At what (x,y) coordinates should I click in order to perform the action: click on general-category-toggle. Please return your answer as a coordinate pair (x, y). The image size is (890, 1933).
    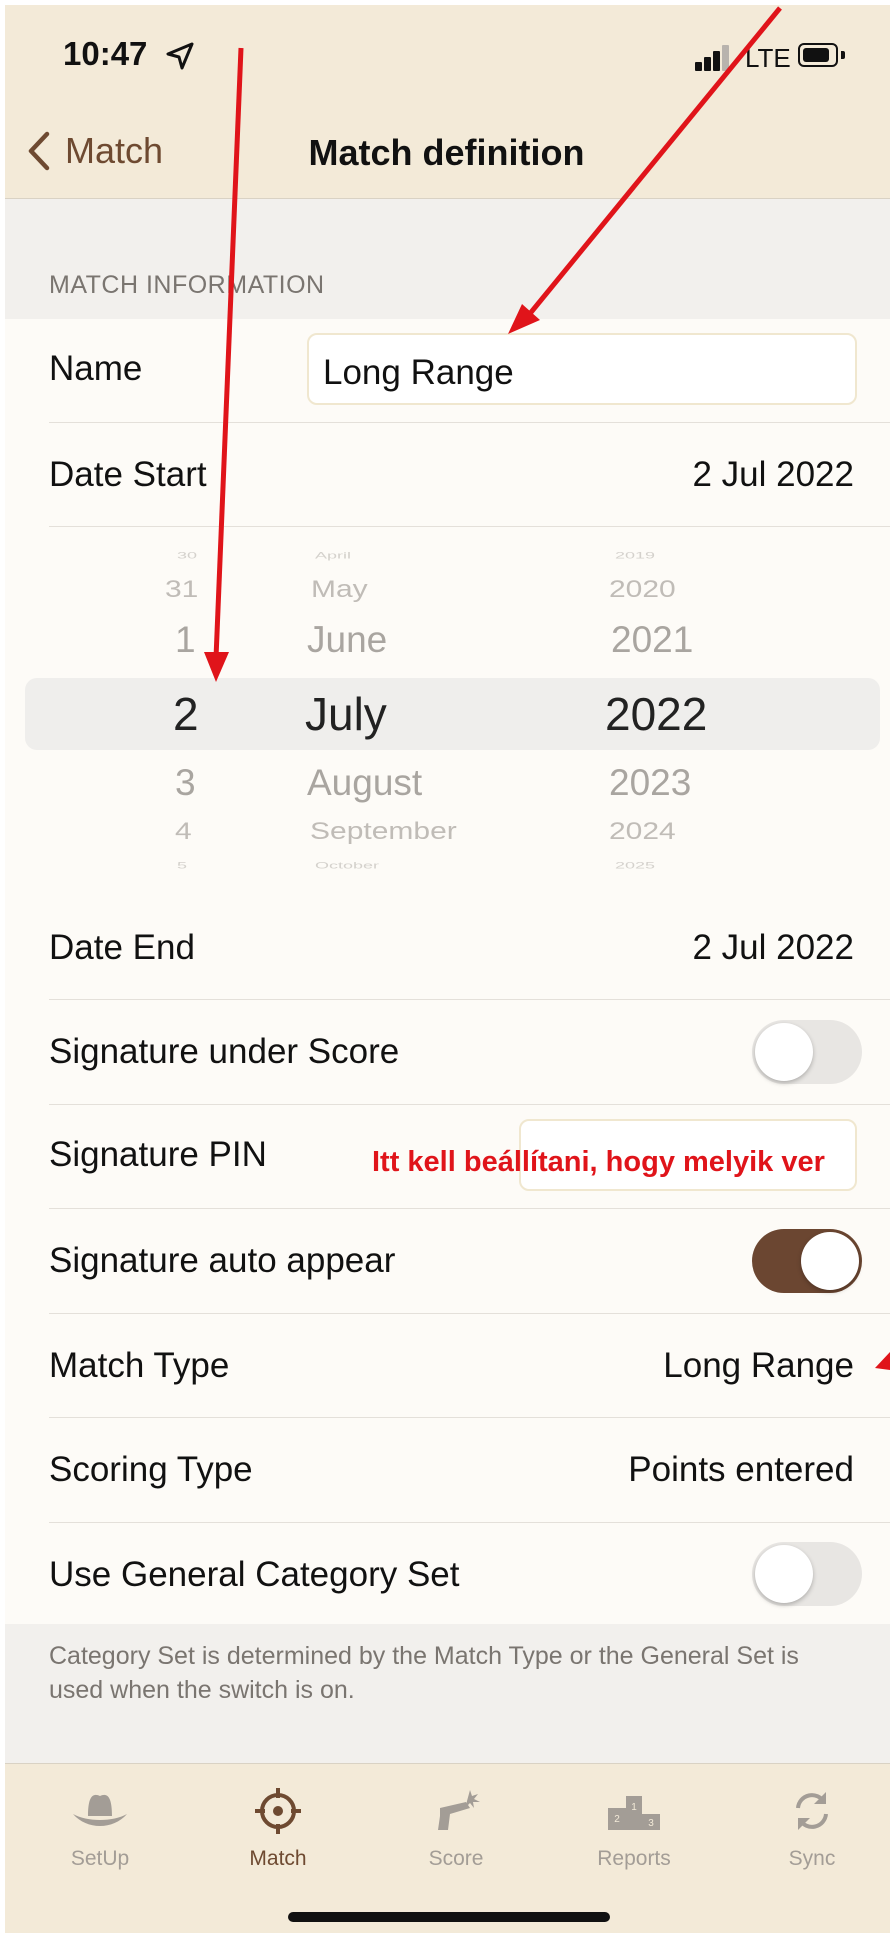
    Looking at the image, I should click on (807, 1574).